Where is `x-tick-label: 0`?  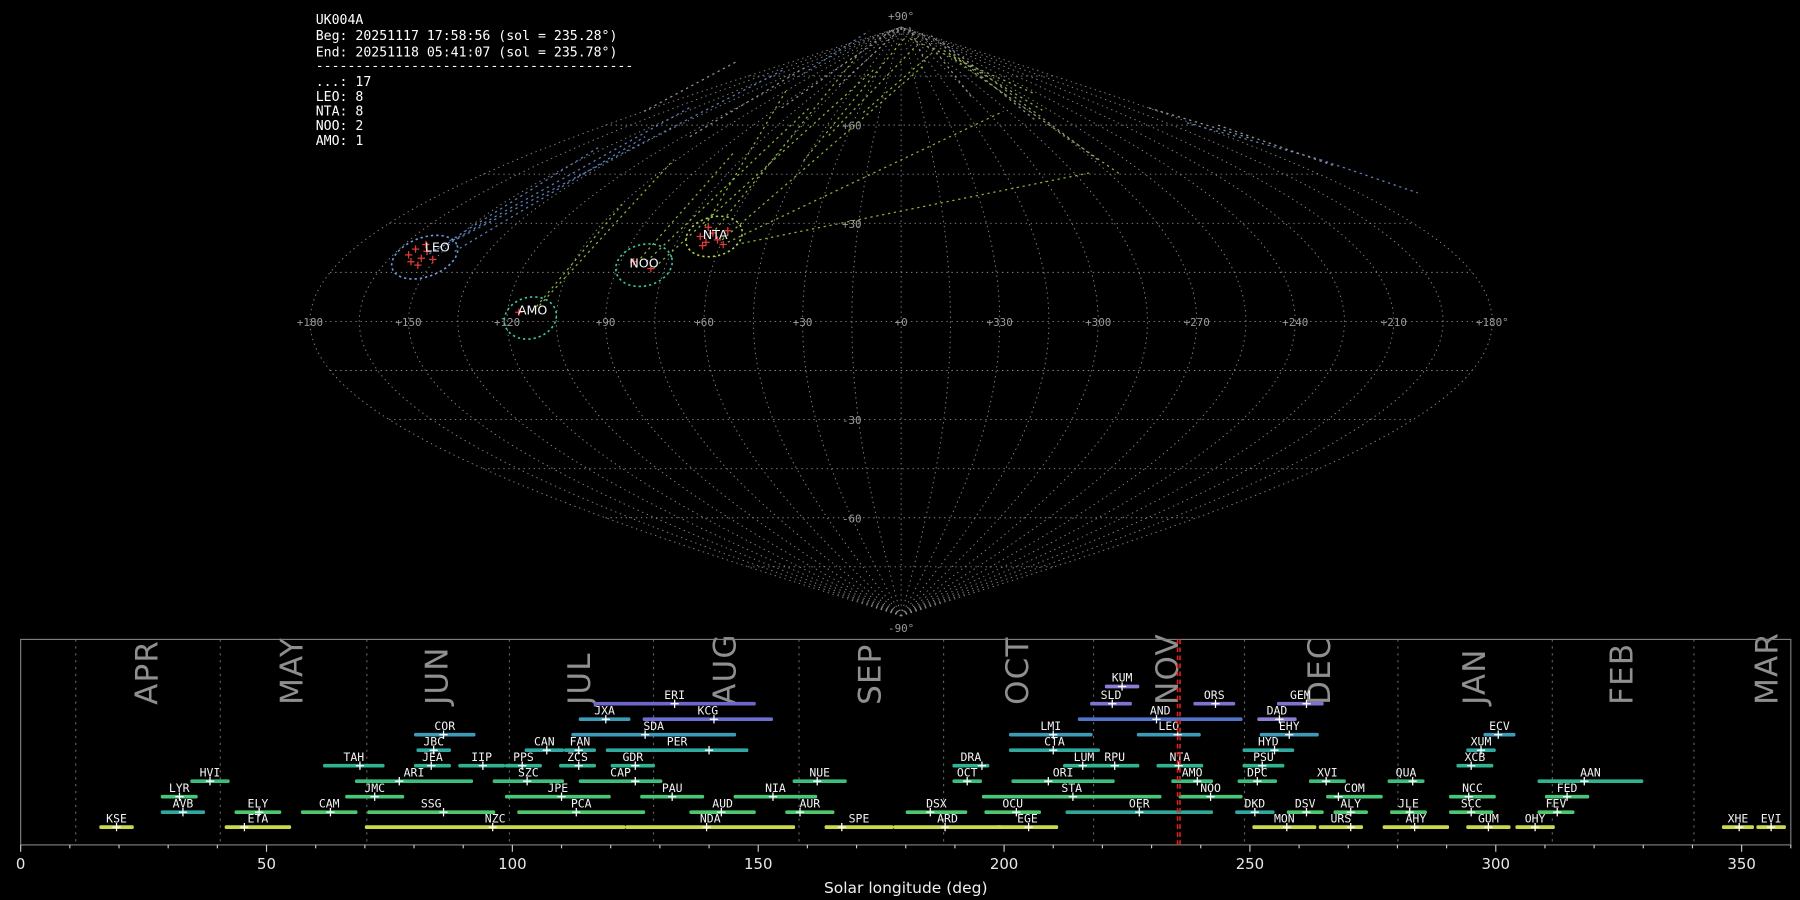 x-tick-label: 0 is located at coordinates (20, 864).